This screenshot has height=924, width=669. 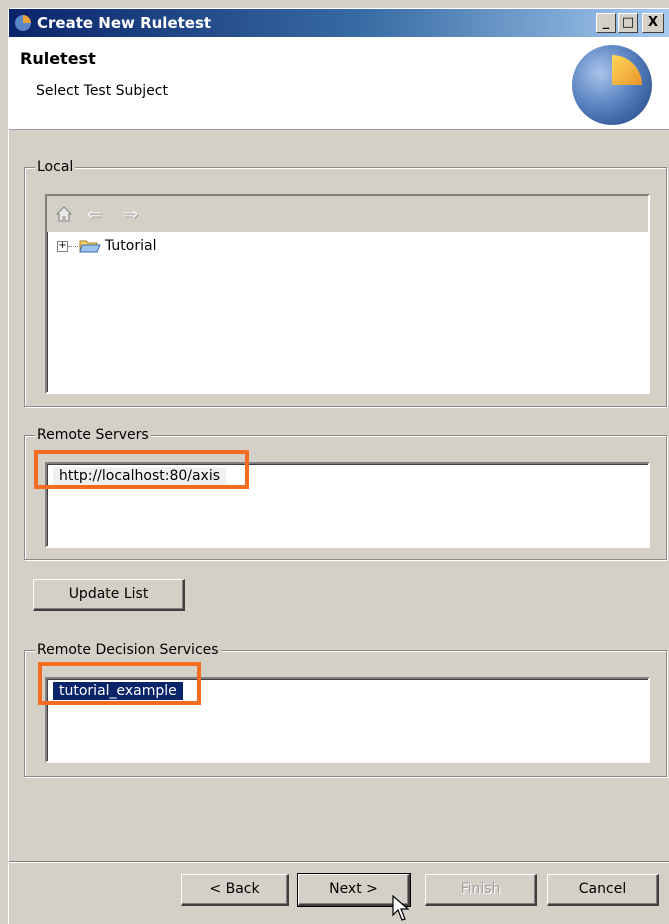 I want to click on finish-button: Finish, so click(x=481, y=890).